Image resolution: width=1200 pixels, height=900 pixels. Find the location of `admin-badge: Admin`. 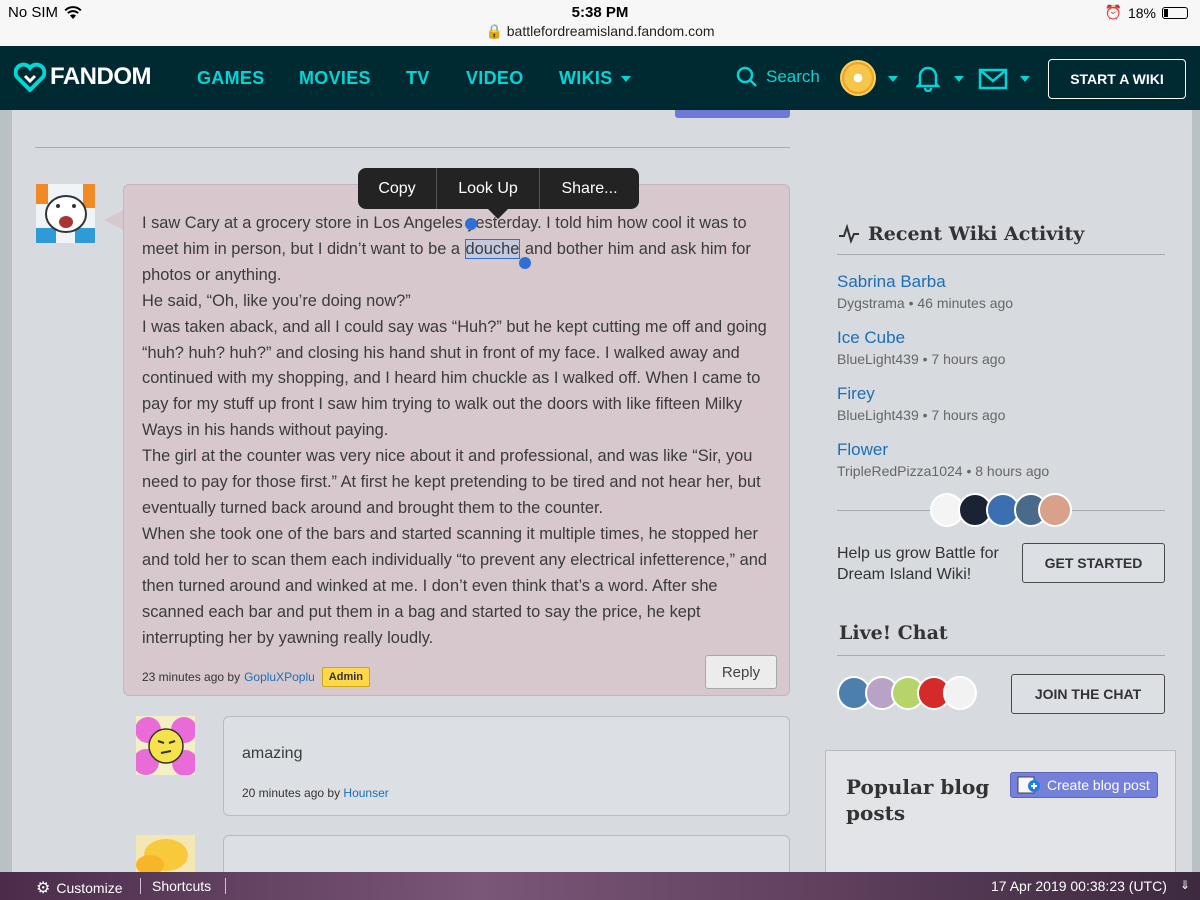

admin-badge: Admin is located at coordinates (346, 677).